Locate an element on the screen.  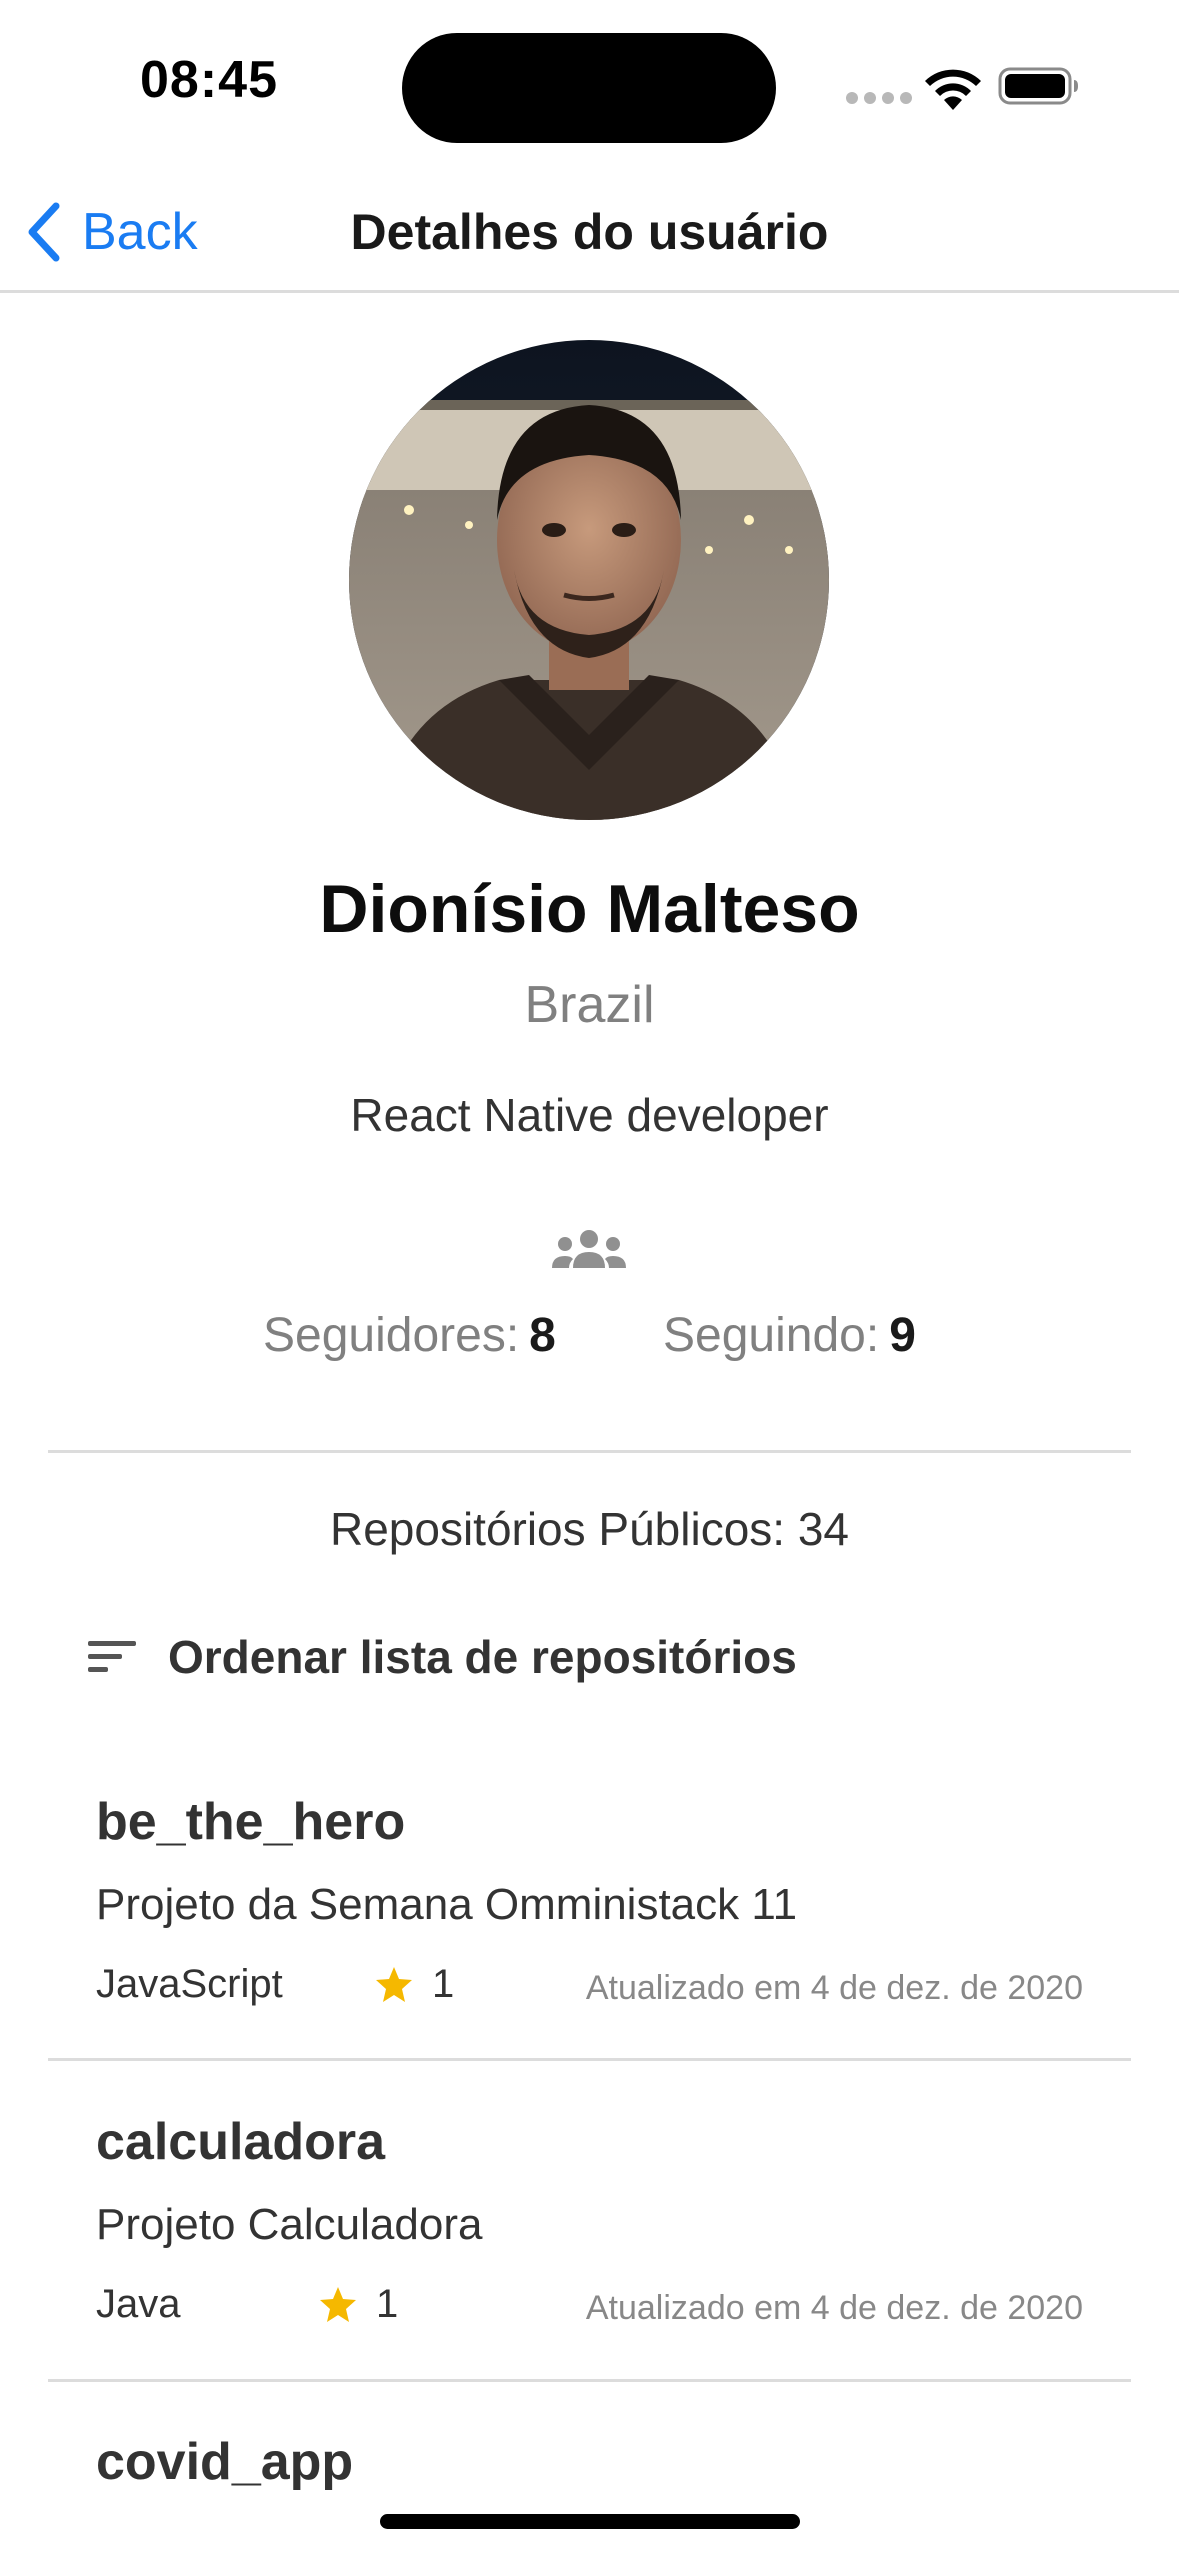
repo-name: be_the_hero is located at coordinates (251, 1822).